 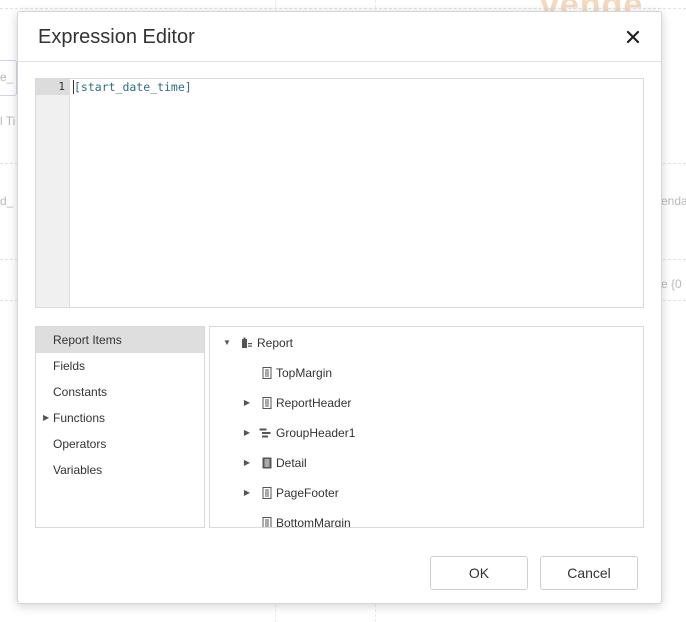 What do you see at coordinates (87, 340) in the screenshot?
I see `category-label: Report Items` at bounding box center [87, 340].